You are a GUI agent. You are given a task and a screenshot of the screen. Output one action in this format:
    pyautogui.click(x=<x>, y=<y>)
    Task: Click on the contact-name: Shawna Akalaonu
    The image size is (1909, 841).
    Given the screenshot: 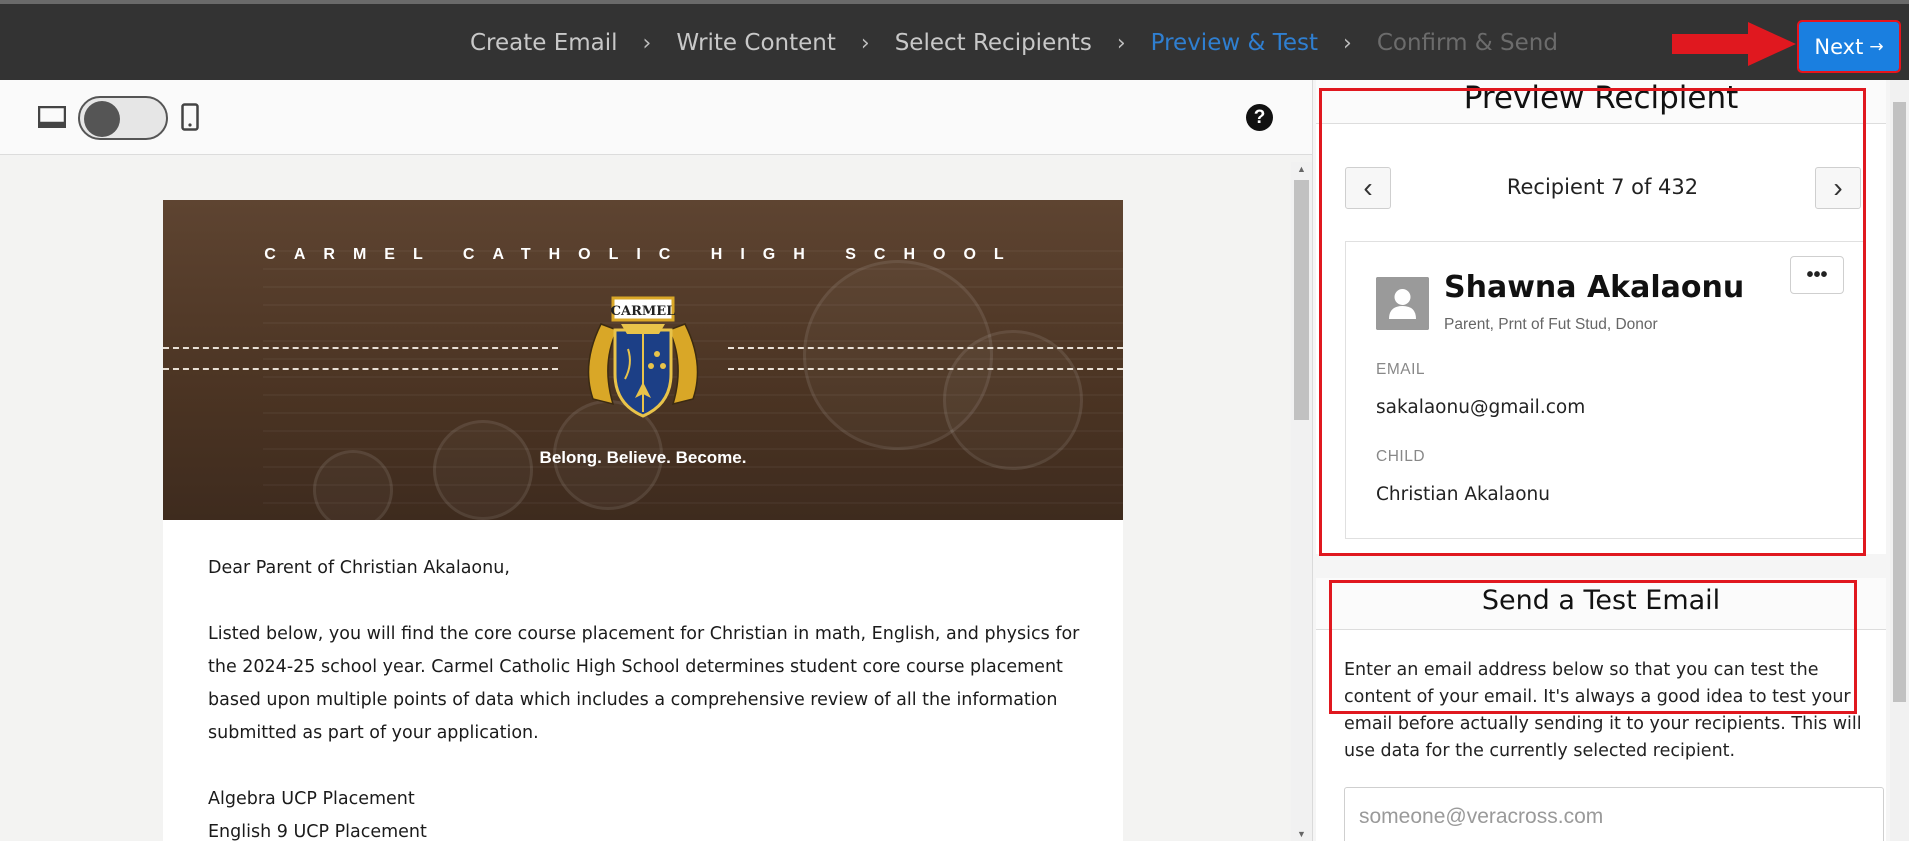 What is the action you would take?
    pyautogui.click(x=1594, y=287)
    